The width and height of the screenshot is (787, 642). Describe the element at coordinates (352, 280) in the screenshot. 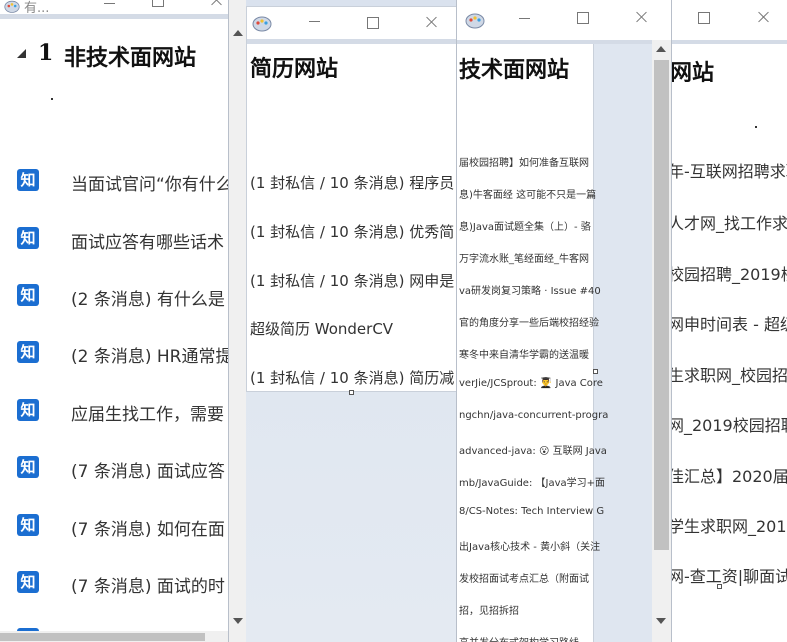

I see `list-item: (1 封私信 / 10 条消息) 网申是` at that location.